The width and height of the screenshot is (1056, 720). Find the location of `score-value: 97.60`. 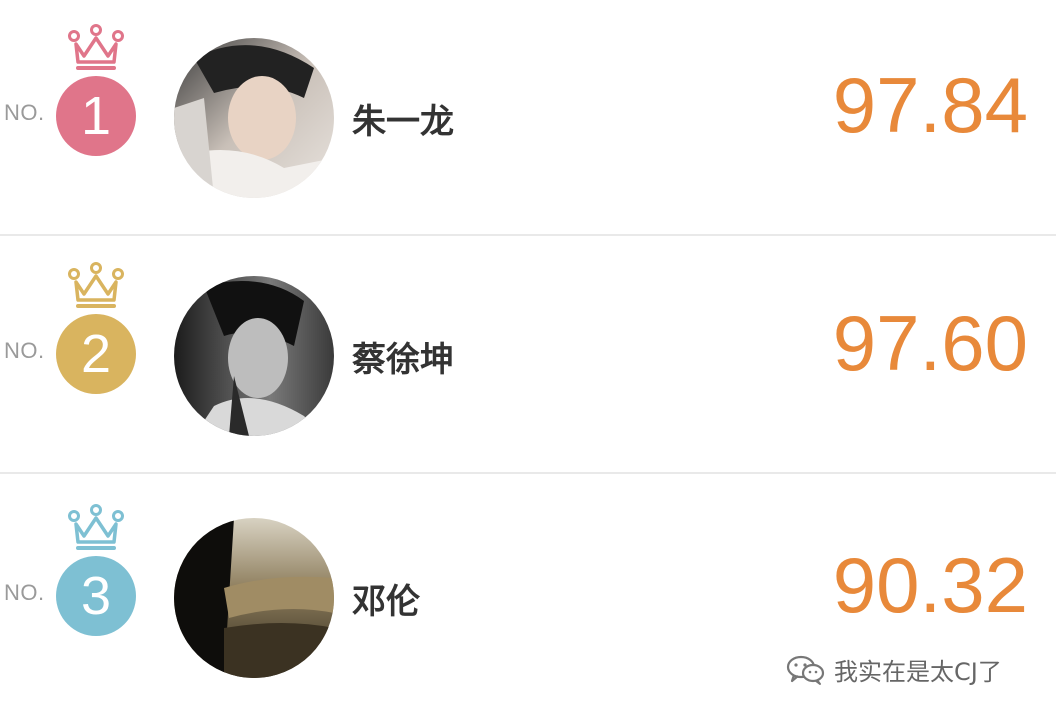

score-value: 97.60 is located at coordinates (930, 343).